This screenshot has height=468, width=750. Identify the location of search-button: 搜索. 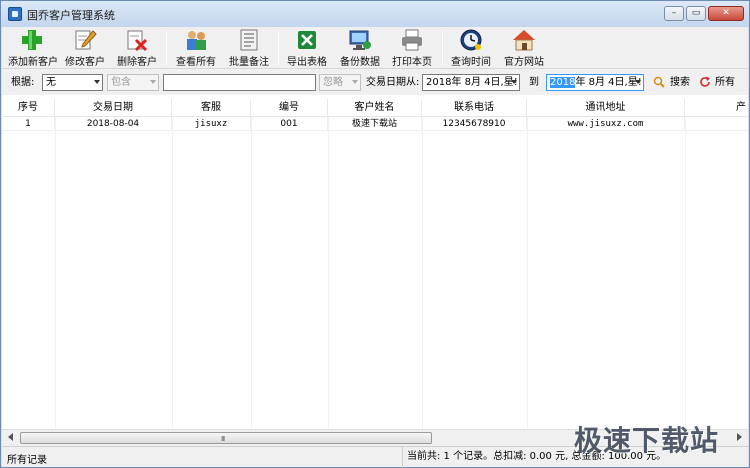
(673, 82).